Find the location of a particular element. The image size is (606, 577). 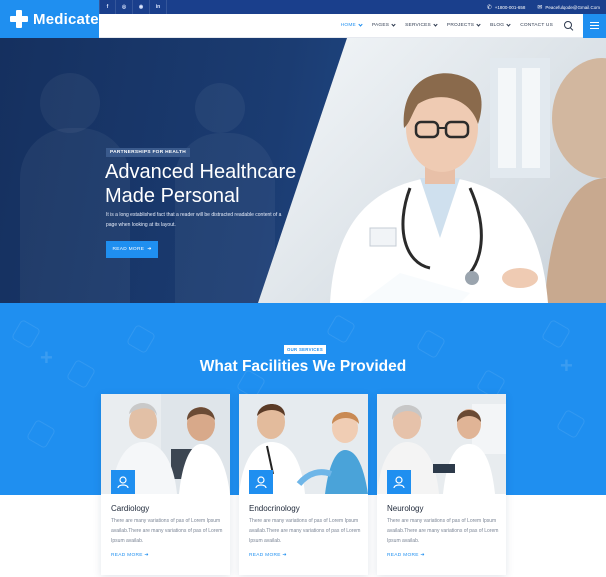

linkedin-icon: in is located at coordinates (158, 7).